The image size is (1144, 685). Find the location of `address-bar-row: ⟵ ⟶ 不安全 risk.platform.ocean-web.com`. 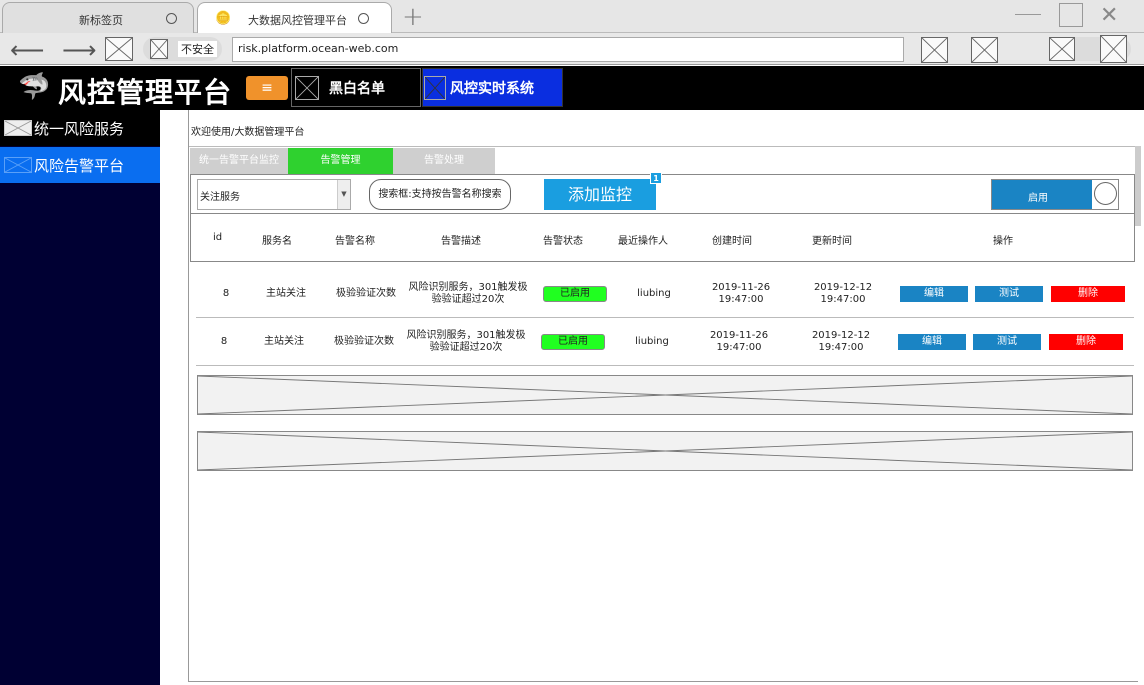

address-bar-row: ⟵ ⟶ 不安全 risk.platform.ocean-web.com is located at coordinates (572, 49).